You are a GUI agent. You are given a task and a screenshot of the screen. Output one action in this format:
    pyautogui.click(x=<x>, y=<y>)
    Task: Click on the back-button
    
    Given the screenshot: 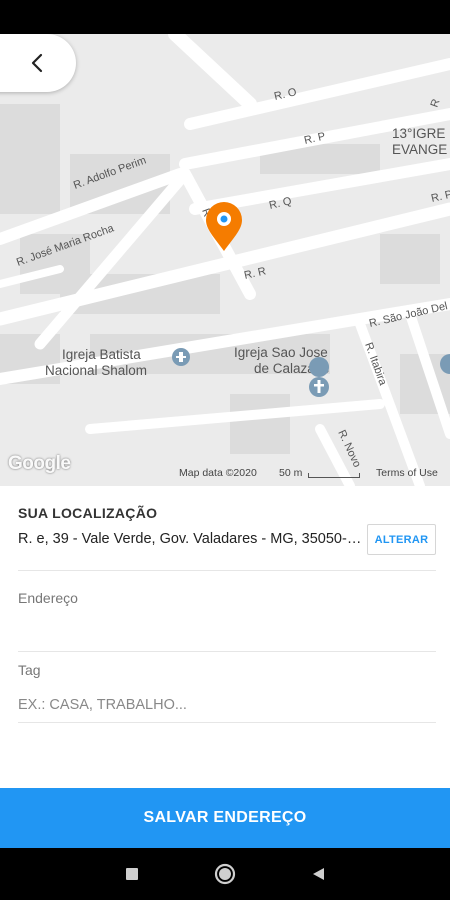 What is the action you would take?
    pyautogui.click(x=38, y=63)
    